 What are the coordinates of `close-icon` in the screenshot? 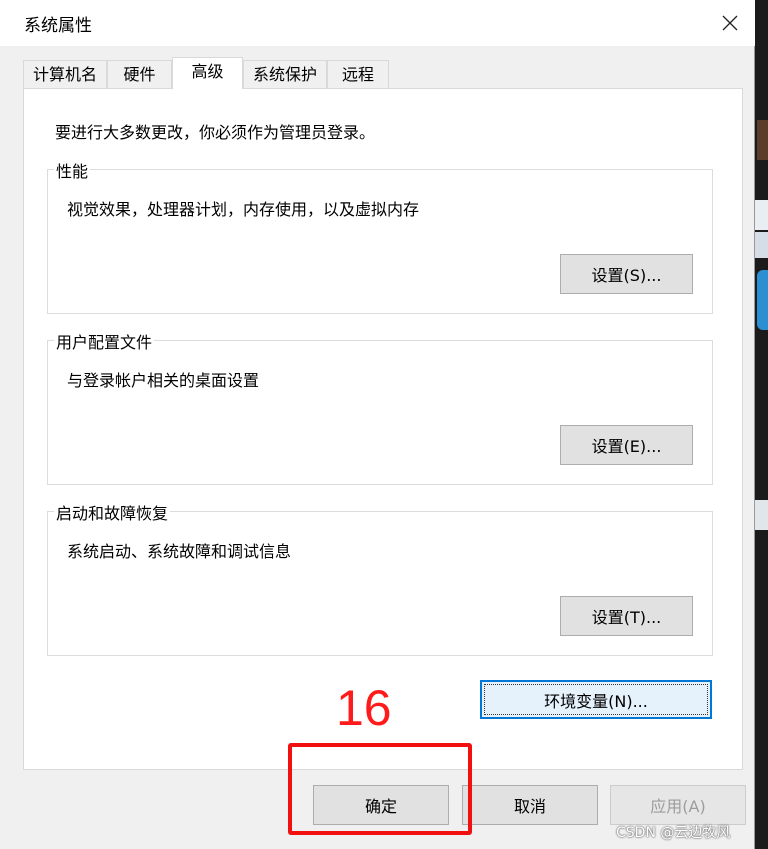 It's located at (730, 23).